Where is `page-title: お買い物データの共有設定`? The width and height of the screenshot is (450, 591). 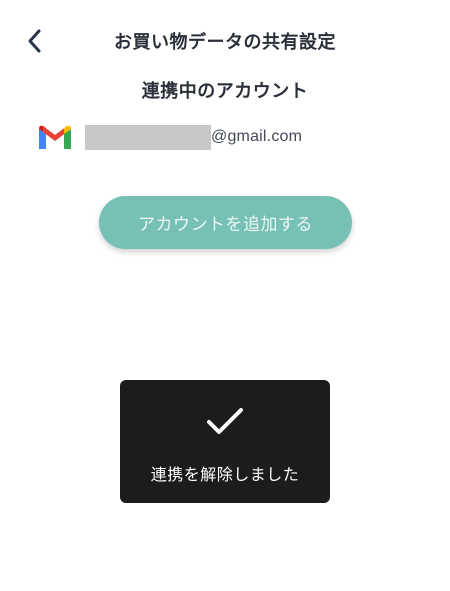 page-title: お買い物データの共有設定 is located at coordinates (225, 42).